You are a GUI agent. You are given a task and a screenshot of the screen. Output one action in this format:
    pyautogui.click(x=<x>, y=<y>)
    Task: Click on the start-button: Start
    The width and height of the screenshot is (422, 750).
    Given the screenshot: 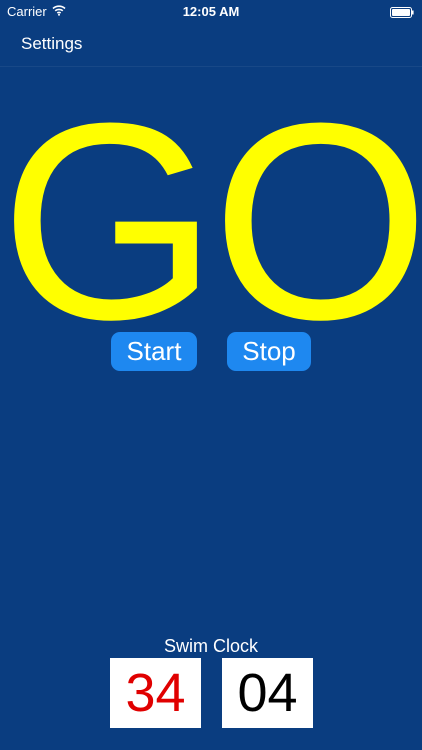 What is the action you would take?
    pyautogui.click(x=154, y=351)
    